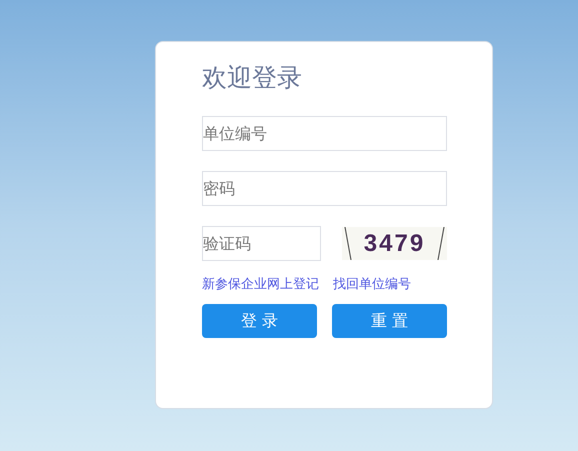  I want to click on login-button: 登 录, so click(259, 321).